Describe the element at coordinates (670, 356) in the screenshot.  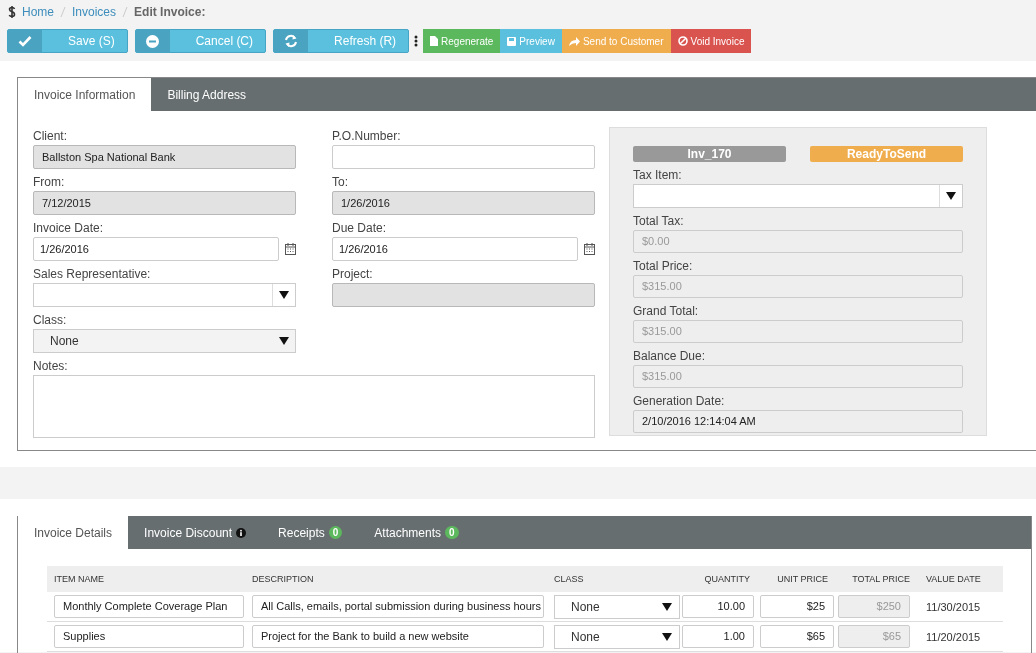
I see `field-label: Balance Due:` at that location.